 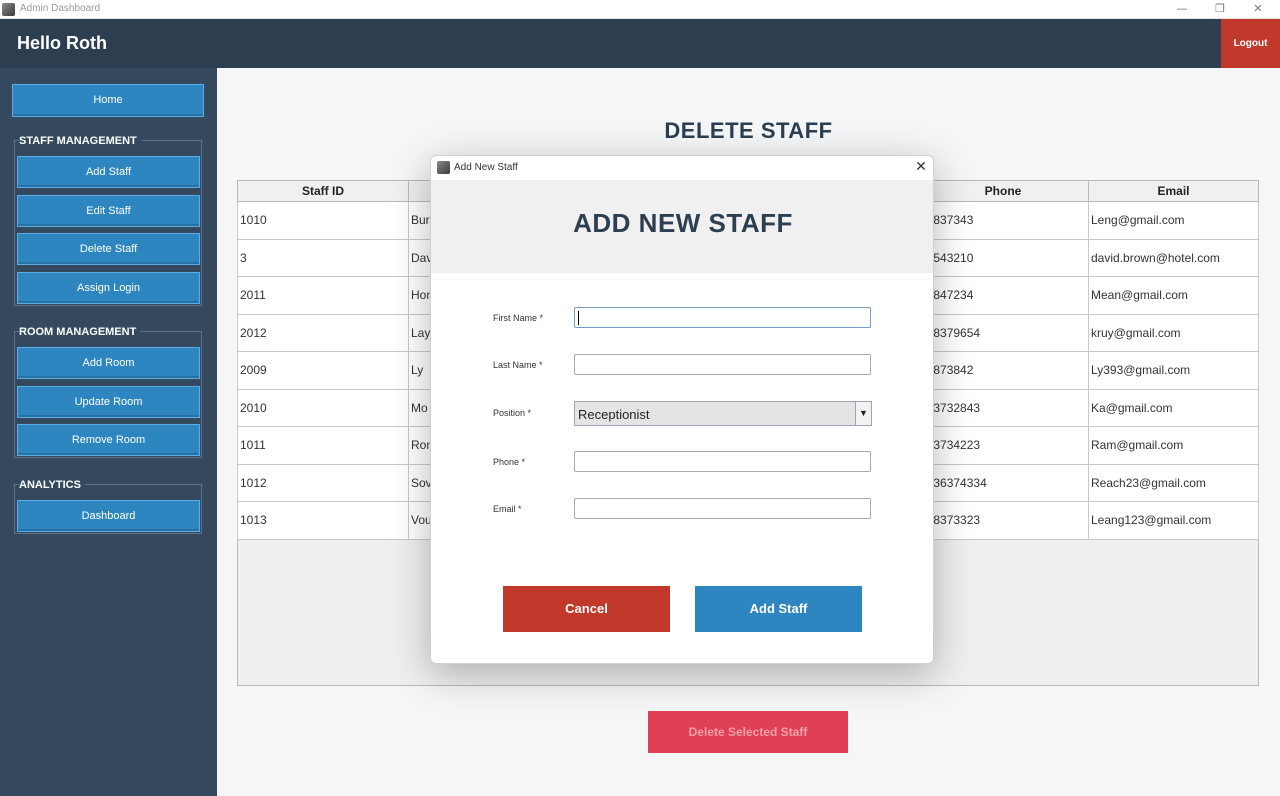 I want to click on position-select: Receptionist ▼, so click(x=723, y=413).